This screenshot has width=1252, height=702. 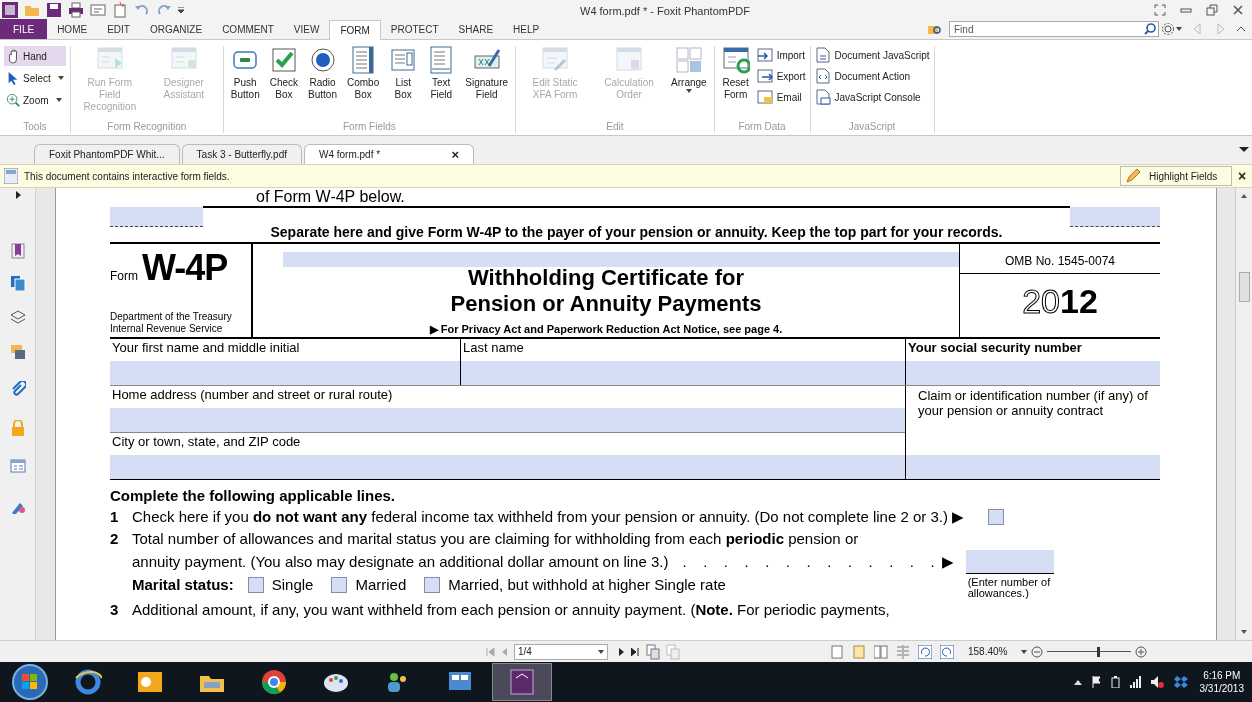 I want to click on last-page-icon, so click(x=635, y=651).